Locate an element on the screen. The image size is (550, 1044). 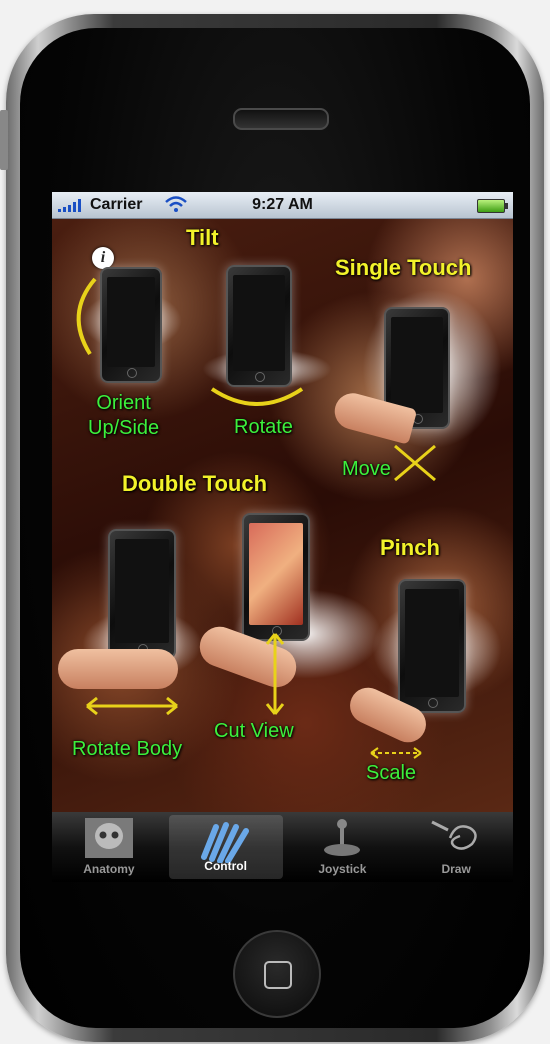
home-square-icon is located at coordinates (278, 975).